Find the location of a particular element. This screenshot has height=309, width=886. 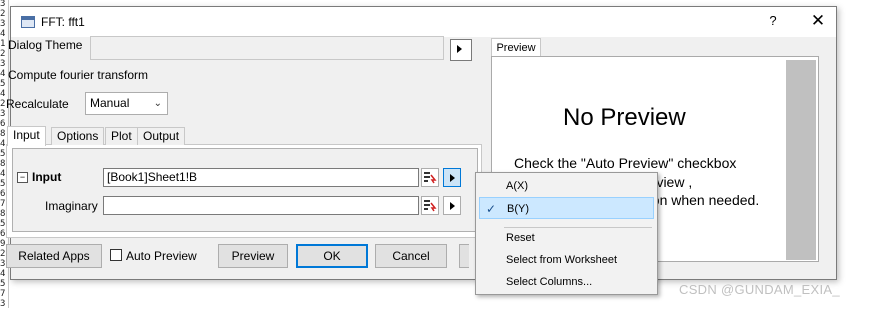

recalculate-label: Recalculate is located at coordinates (37, 104).